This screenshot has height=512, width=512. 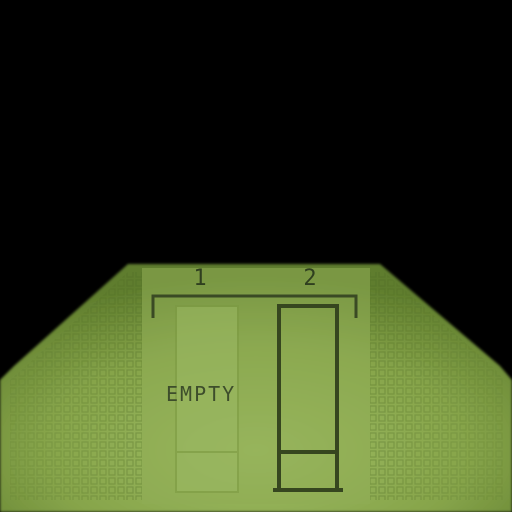 I want to click on grid-left, so click(x=76, y=386).